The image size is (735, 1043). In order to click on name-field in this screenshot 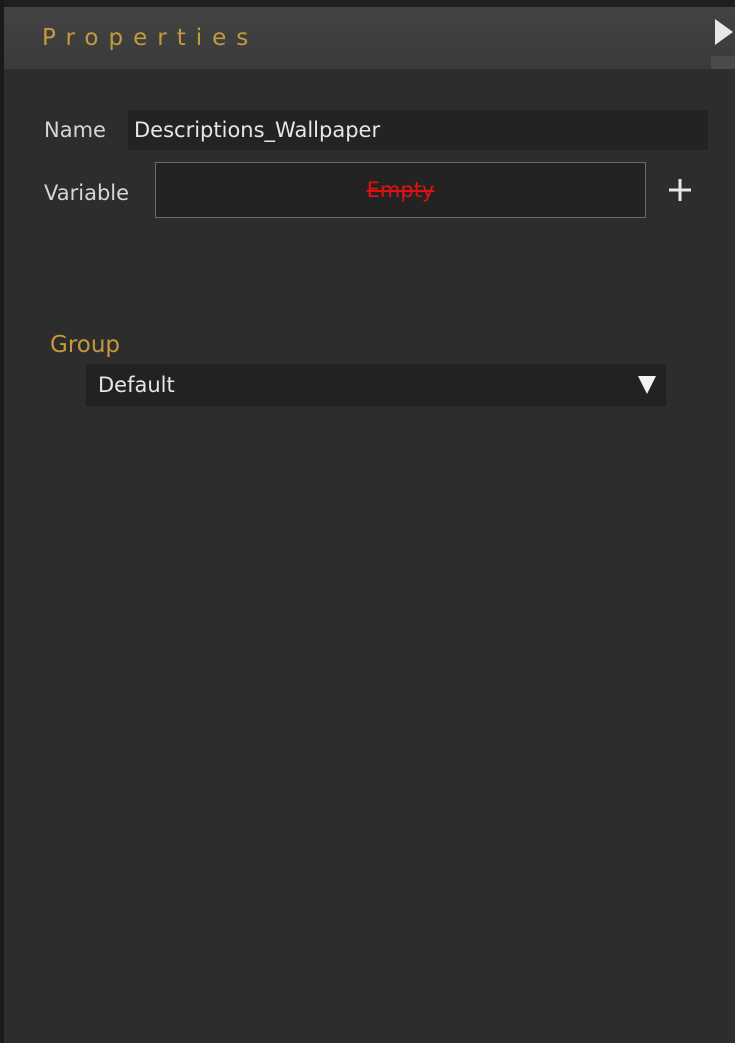, I will do `click(418, 130)`.